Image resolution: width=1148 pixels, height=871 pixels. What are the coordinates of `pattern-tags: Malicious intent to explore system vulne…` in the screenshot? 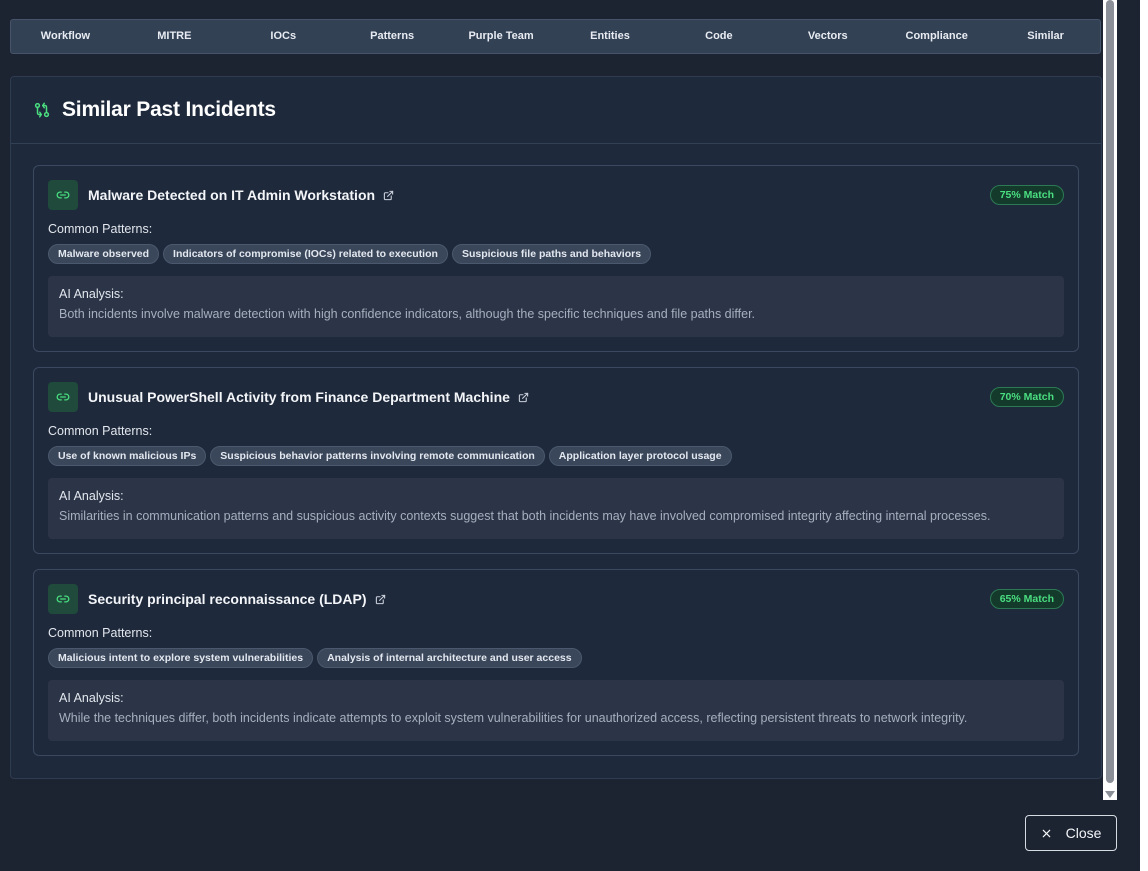 It's located at (315, 658).